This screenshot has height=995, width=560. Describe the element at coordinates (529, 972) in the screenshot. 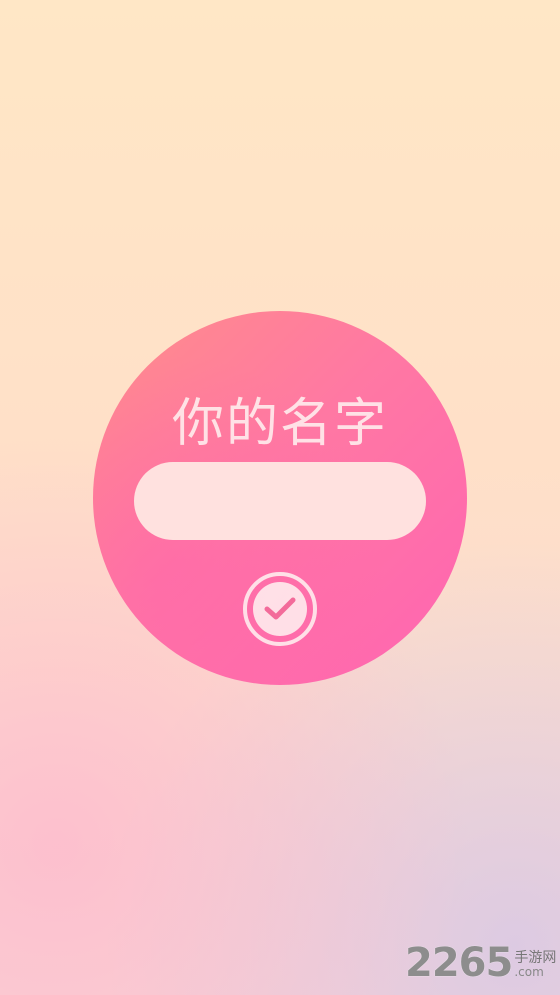

I see `watermark-domain: .com` at that location.